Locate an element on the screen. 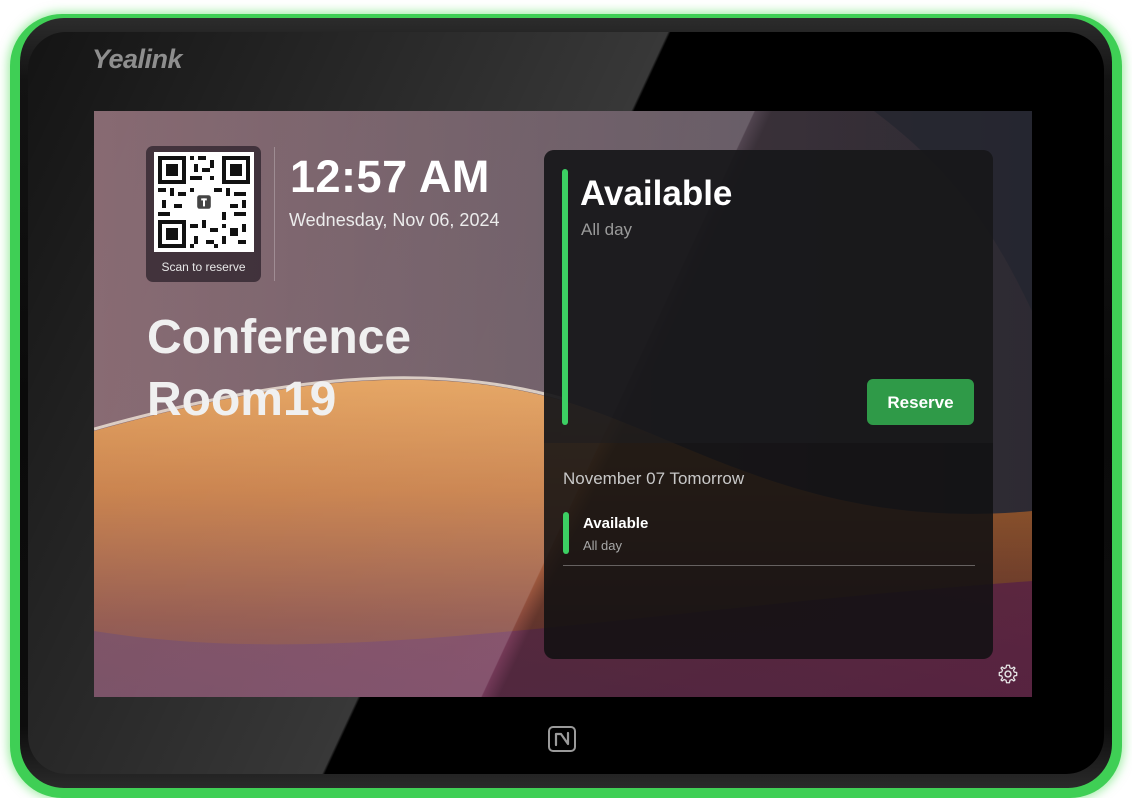 Image resolution: width=1132 pixels, height=798 pixels. upcoming-day-heading: November 07 Tomorrow is located at coordinates (654, 478).